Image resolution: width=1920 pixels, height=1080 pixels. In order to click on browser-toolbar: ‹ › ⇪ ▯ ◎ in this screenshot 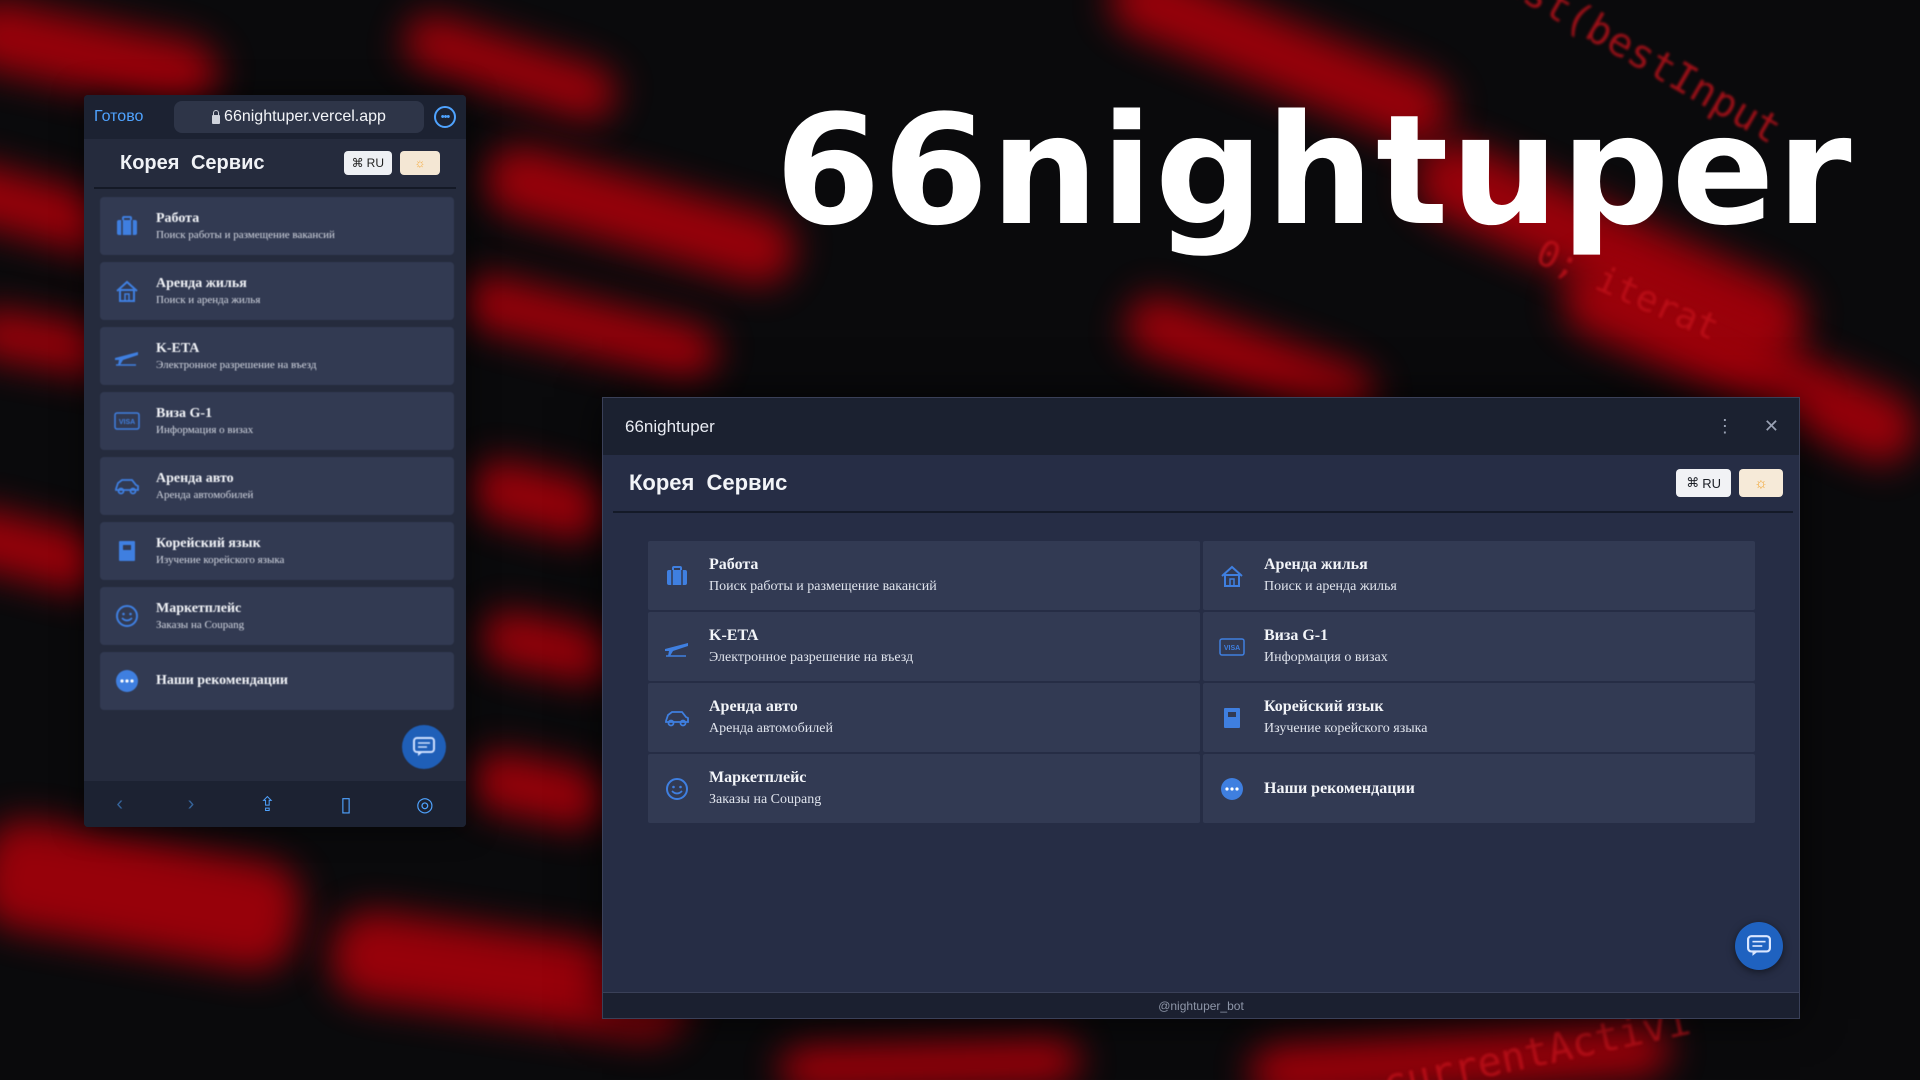, I will do `click(275, 804)`.